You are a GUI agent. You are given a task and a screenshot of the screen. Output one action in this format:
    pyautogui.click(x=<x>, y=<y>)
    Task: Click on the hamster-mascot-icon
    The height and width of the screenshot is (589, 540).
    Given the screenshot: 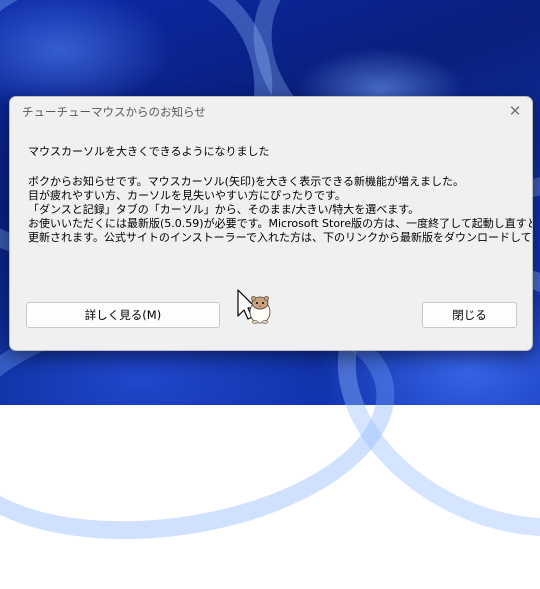 What is the action you would take?
    pyautogui.click(x=260, y=310)
    